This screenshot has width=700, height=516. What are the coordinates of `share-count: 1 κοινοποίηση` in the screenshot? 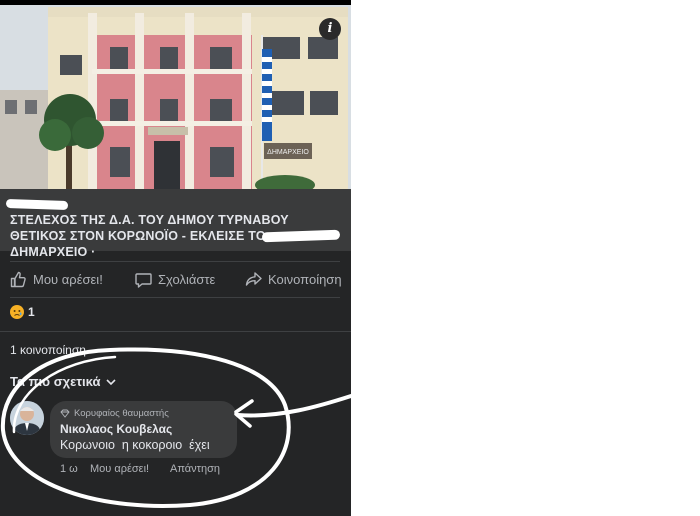 It's located at (48, 350).